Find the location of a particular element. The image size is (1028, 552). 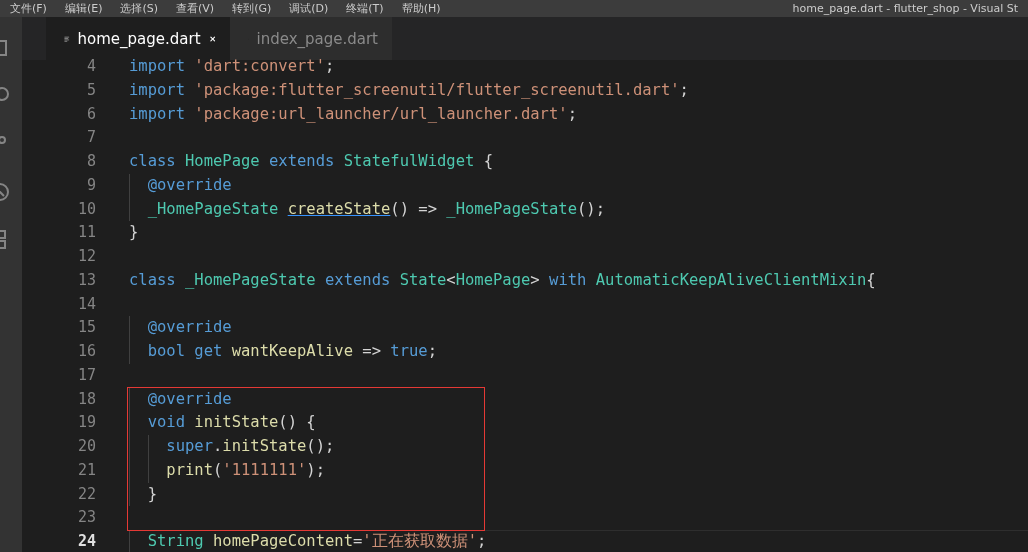

code-token: StatefulWidget is located at coordinates (409, 161).